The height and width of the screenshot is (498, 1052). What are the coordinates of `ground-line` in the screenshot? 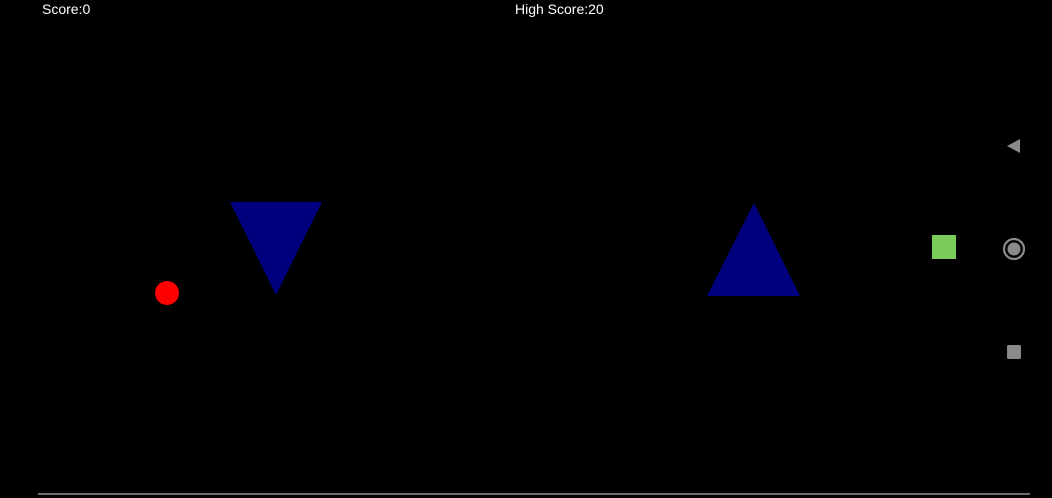 It's located at (534, 494).